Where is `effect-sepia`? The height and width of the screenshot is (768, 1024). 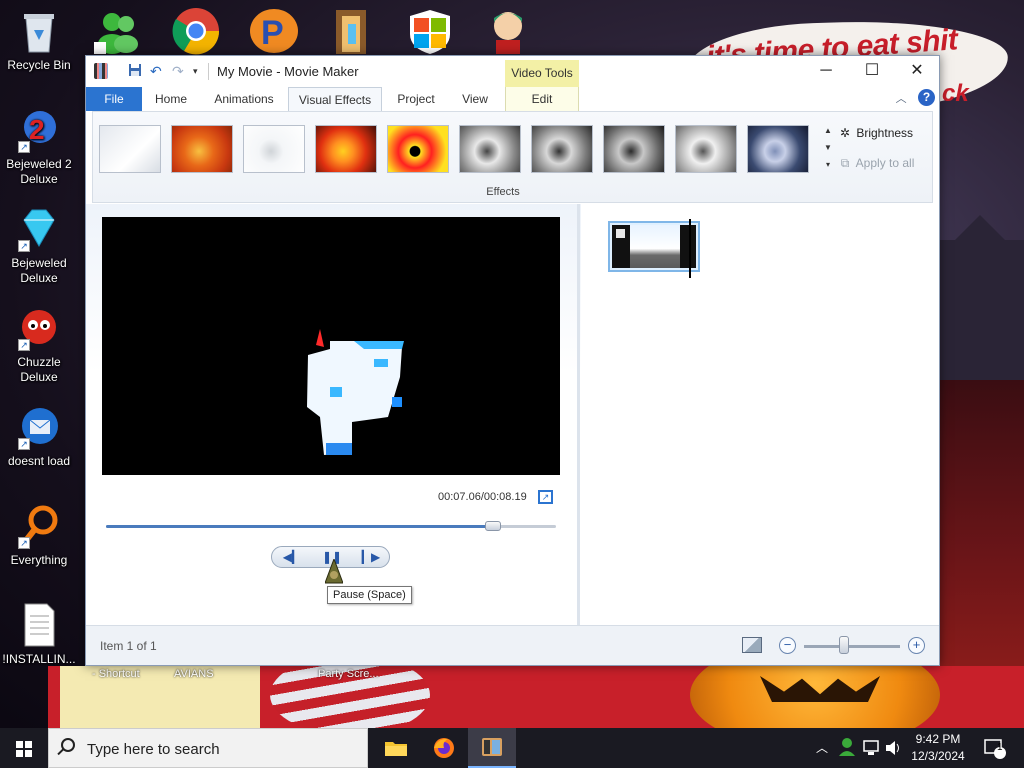 effect-sepia is located at coordinates (490, 149).